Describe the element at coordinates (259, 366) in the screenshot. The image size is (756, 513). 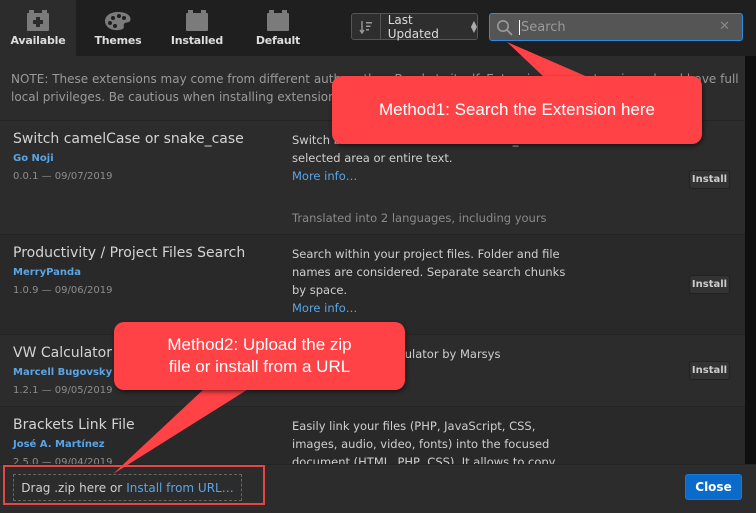
I see `method2-text-line2: file or install from a URL` at that location.